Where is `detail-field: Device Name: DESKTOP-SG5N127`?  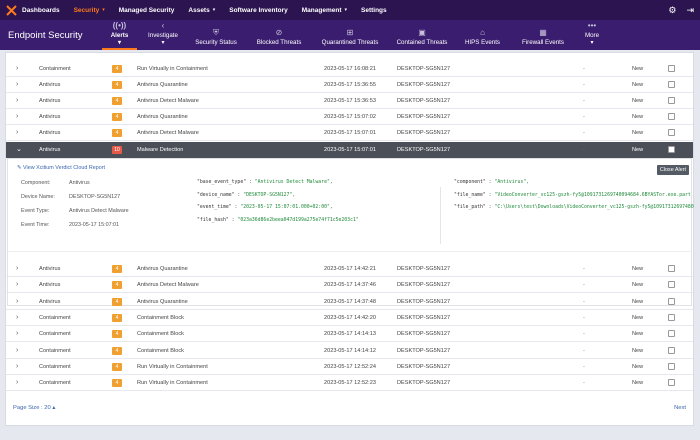
detail-field: Device Name: DESKTOP-SG5N127 is located at coordinates (70, 197).